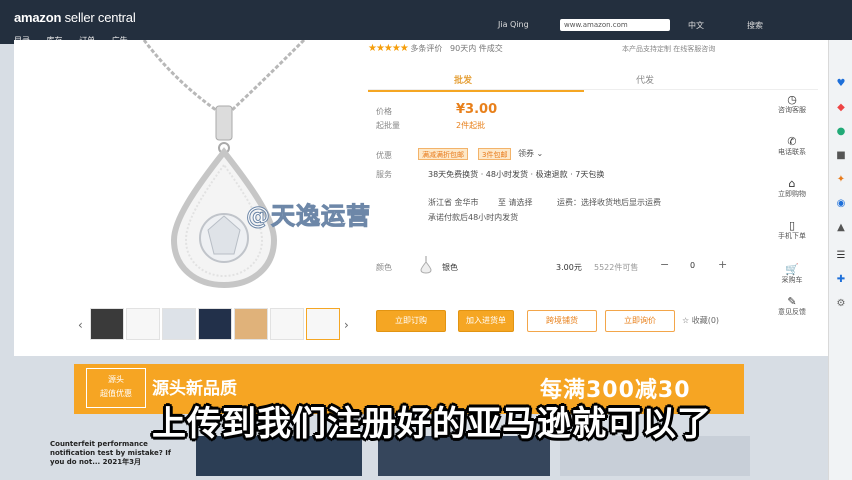 This screenshot has width=852, height=480. I want to click on extension-icon: ✚, so click(841, 280).